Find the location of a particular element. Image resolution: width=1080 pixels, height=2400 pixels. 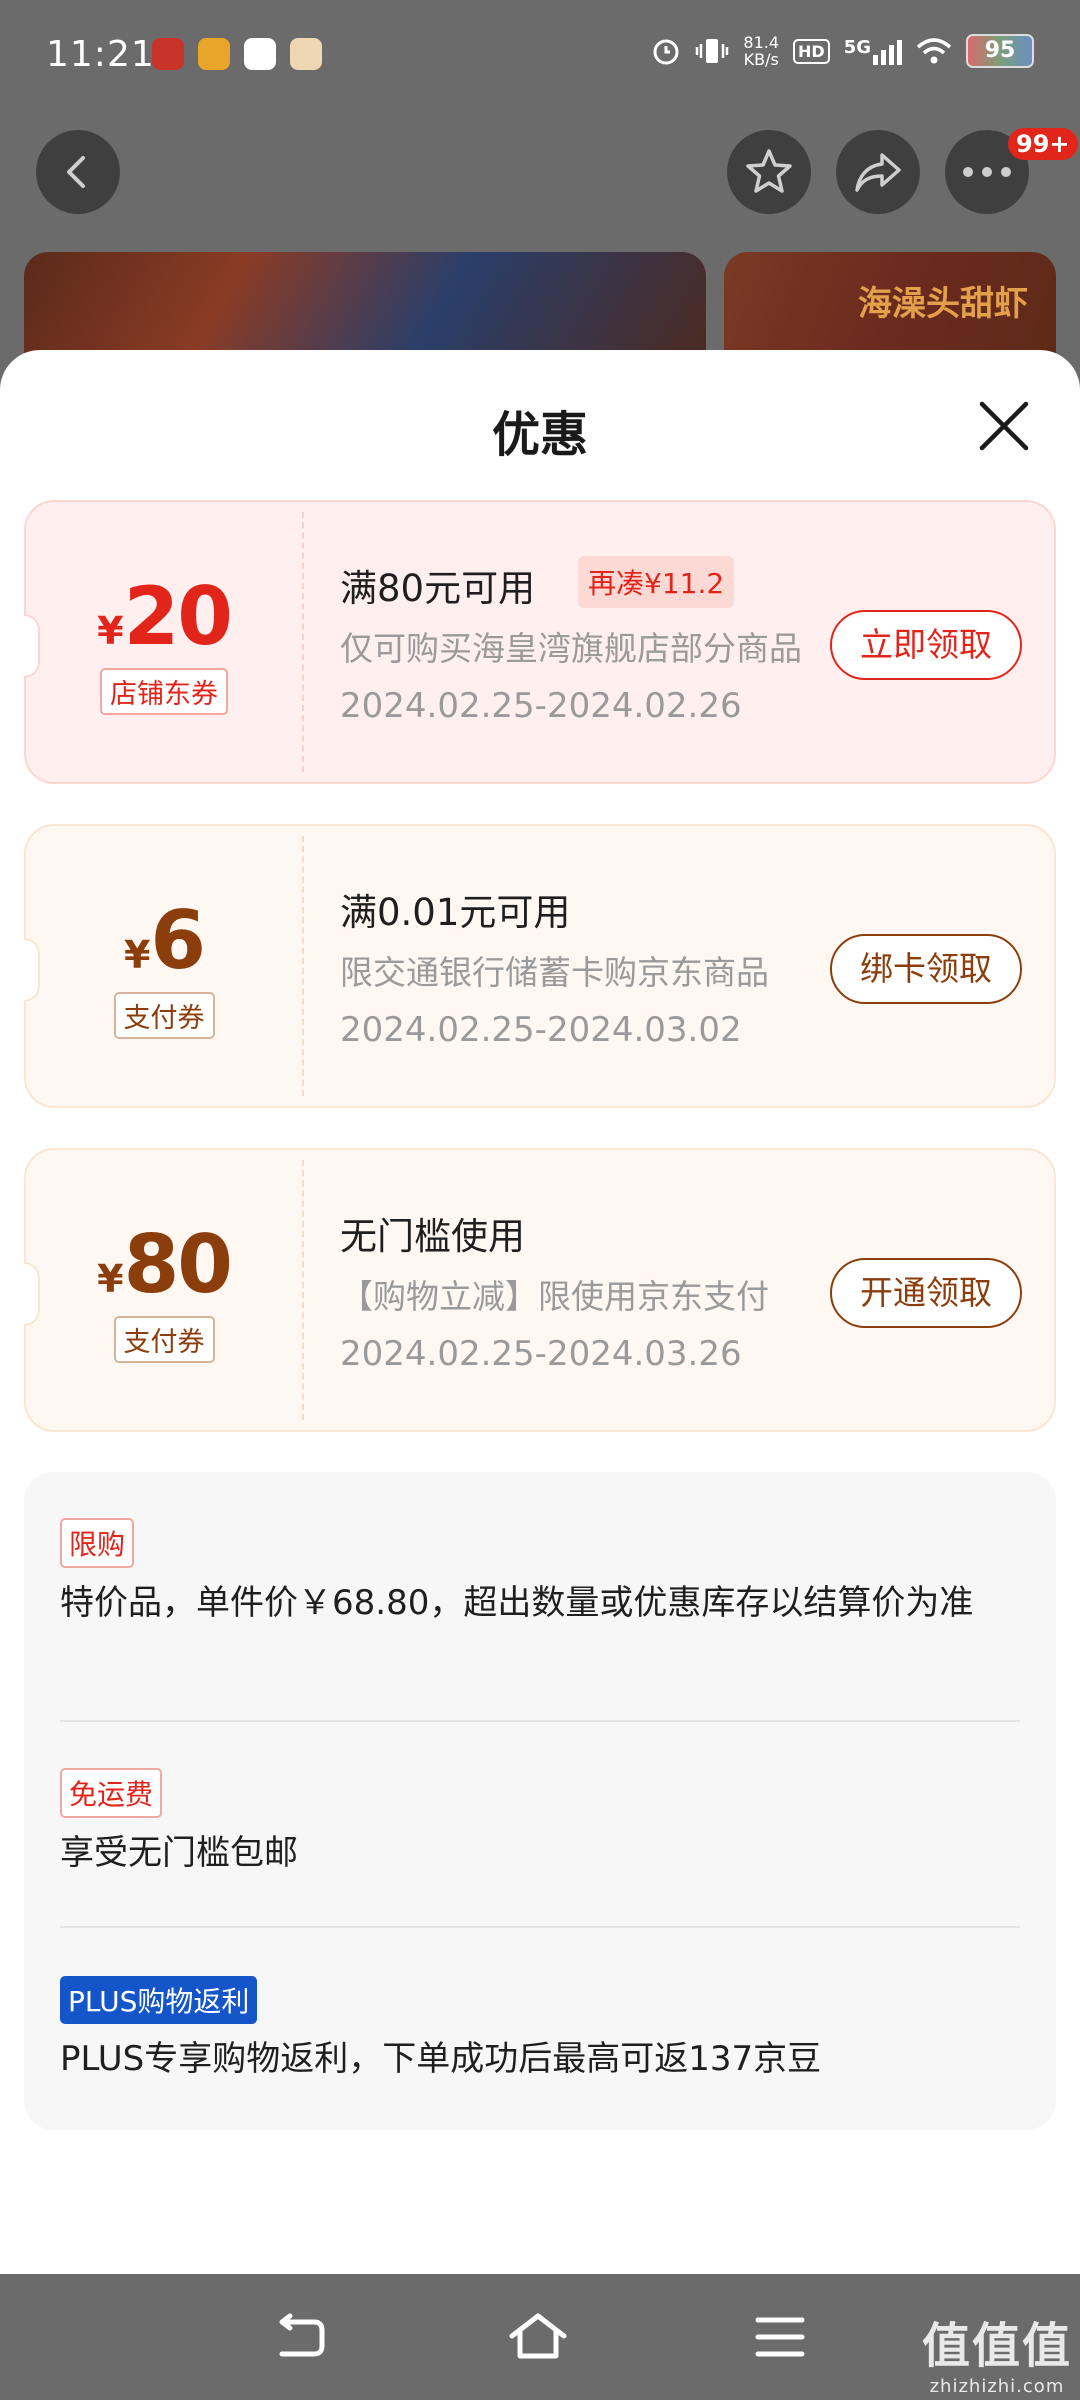

coupon-date-range: 2024.02.25-2024.02.26 is located at coordinates (541, 706).